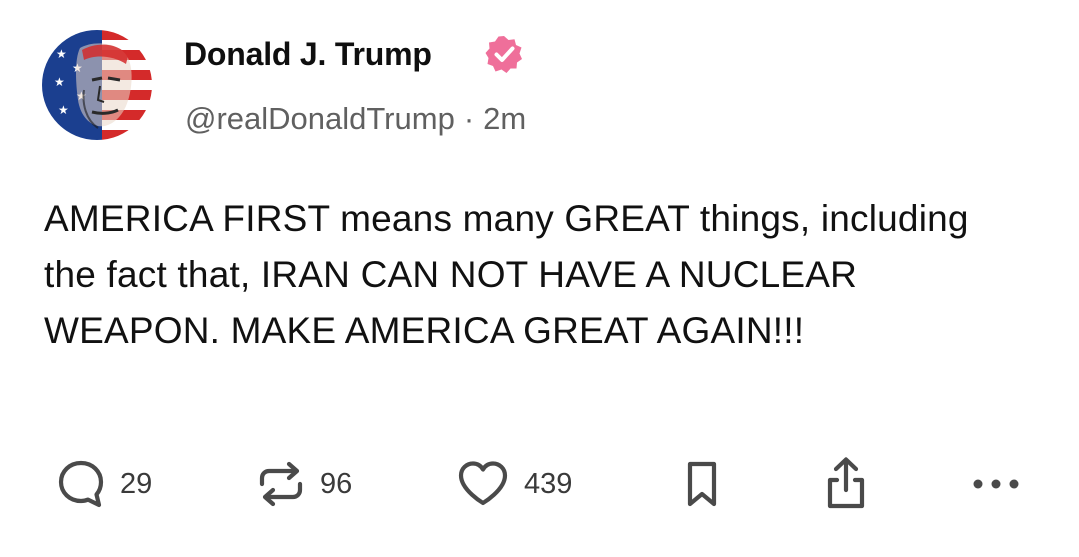  Describe the element at coordinates (504, 54) in the screenshot. I see `verified-badge-icon` at that location.